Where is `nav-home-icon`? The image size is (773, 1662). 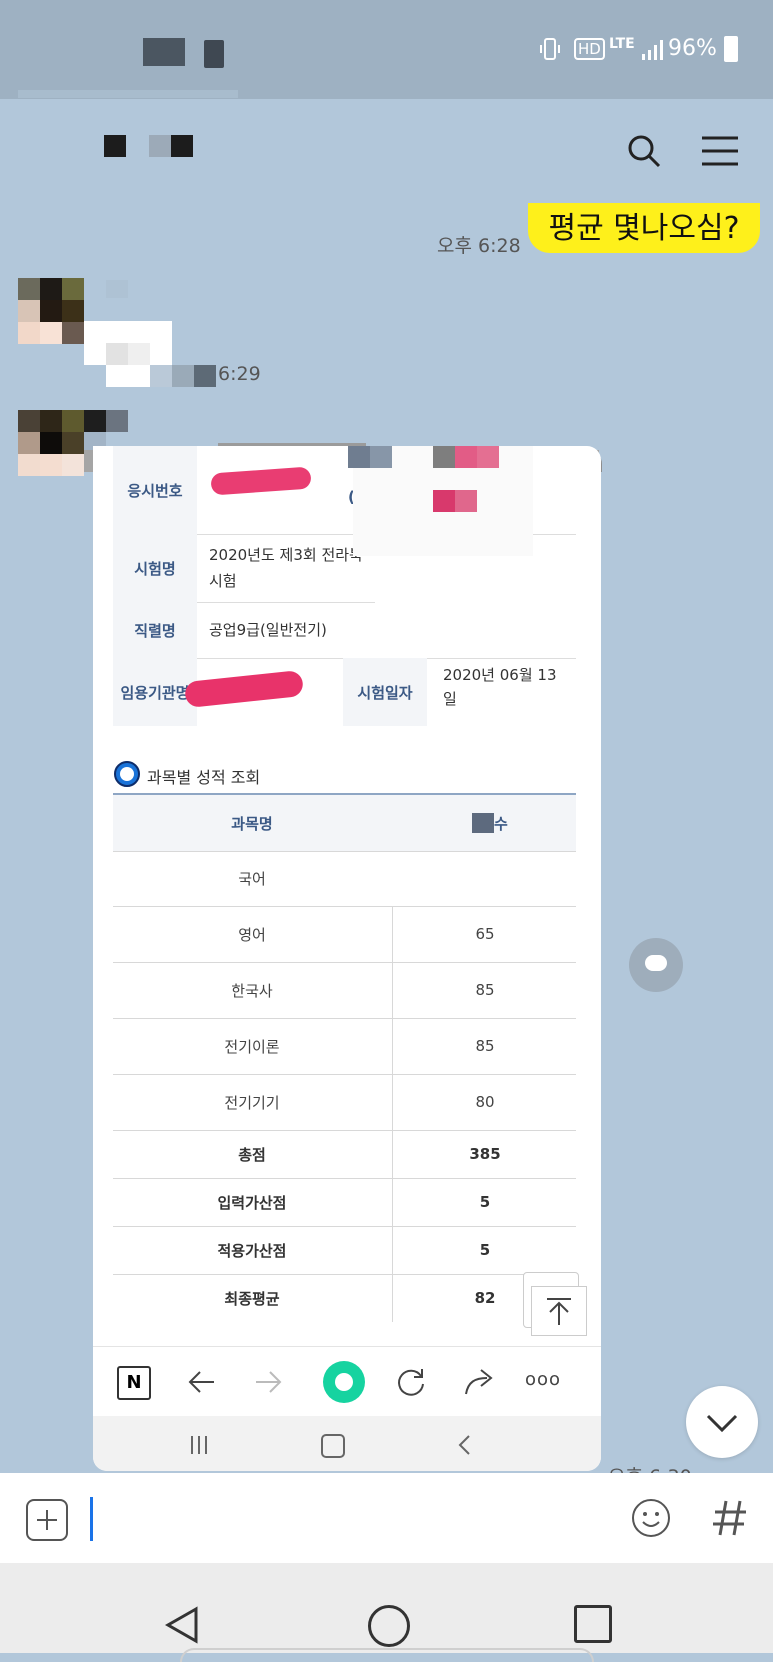
nav-home-icon is located at coordinates (389, 1626).